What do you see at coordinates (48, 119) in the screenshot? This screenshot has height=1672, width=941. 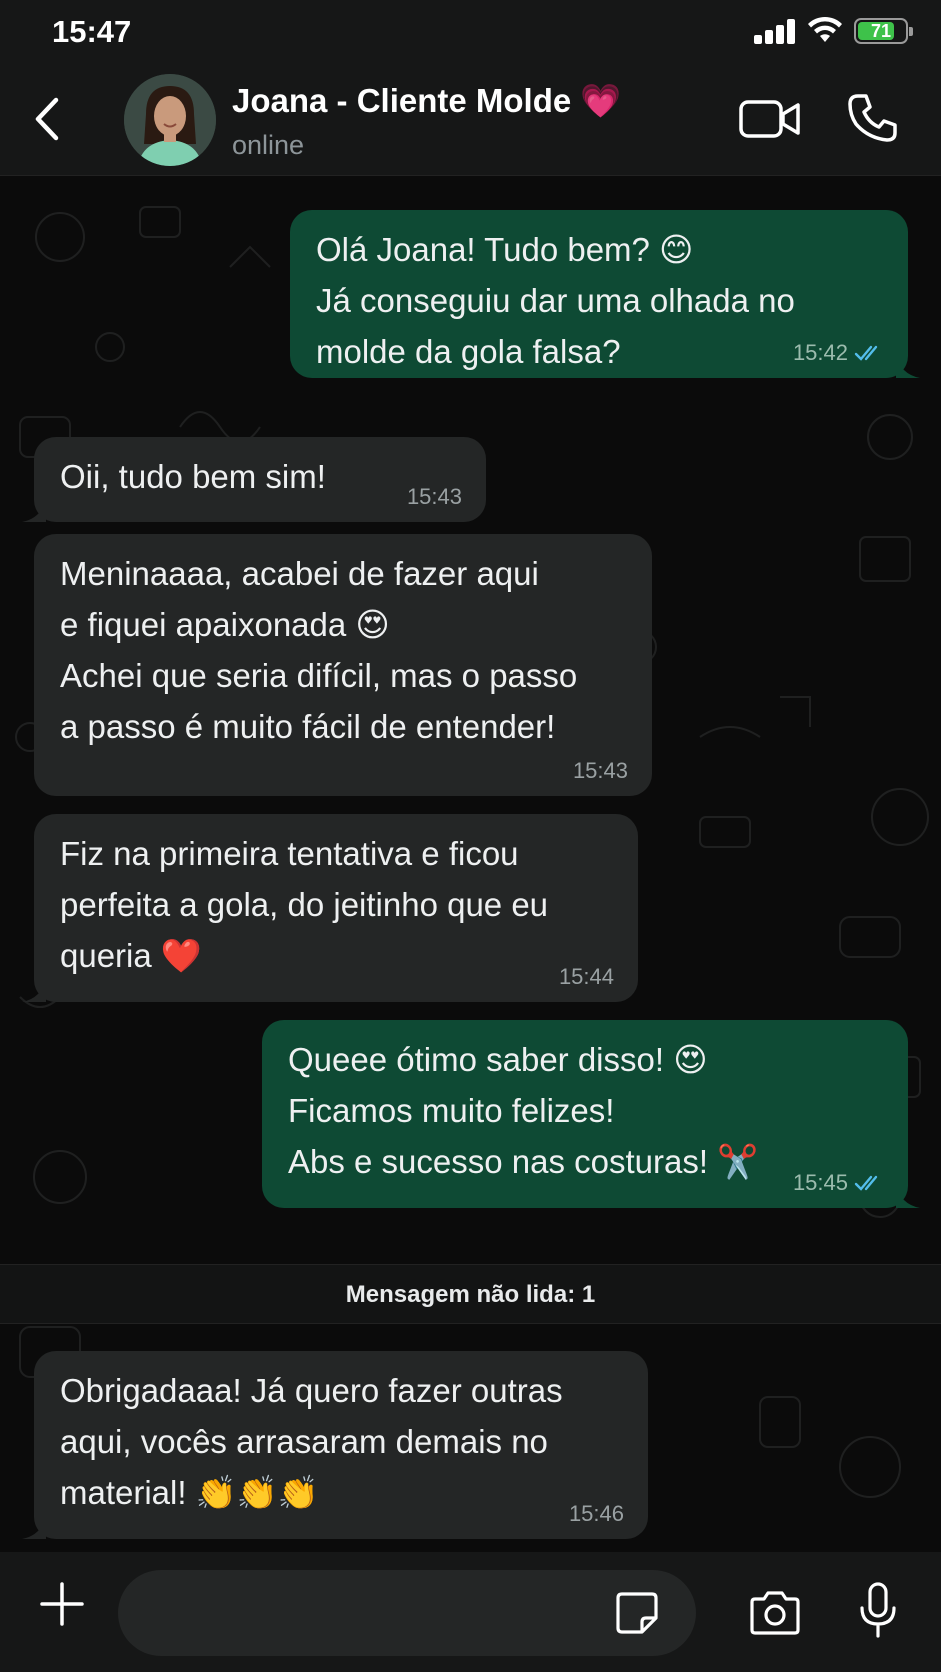 I see `chevron-left-icon` at bounding box center [48, 119].